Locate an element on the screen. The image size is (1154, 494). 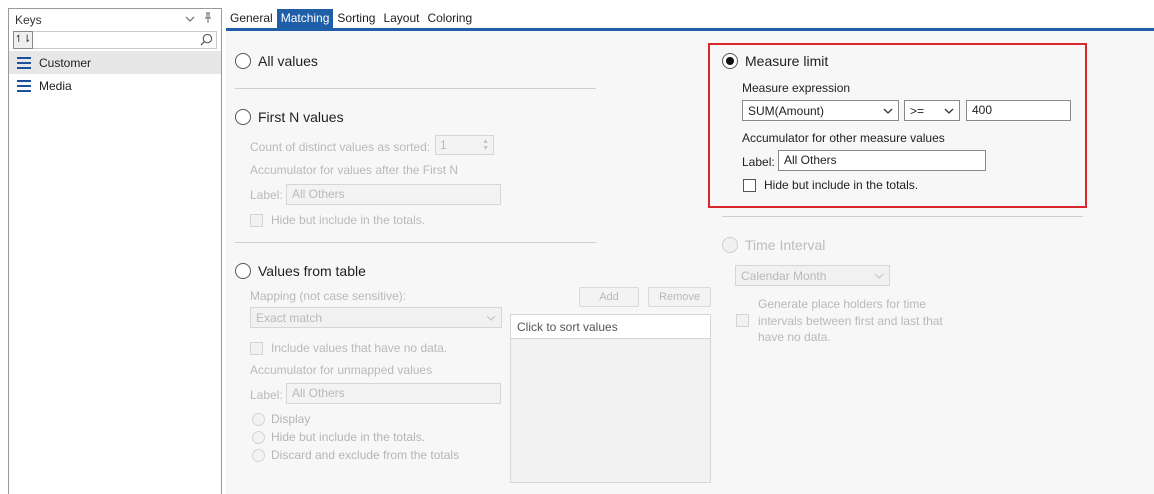
tab-general: General is located at coordinates (251, 18).